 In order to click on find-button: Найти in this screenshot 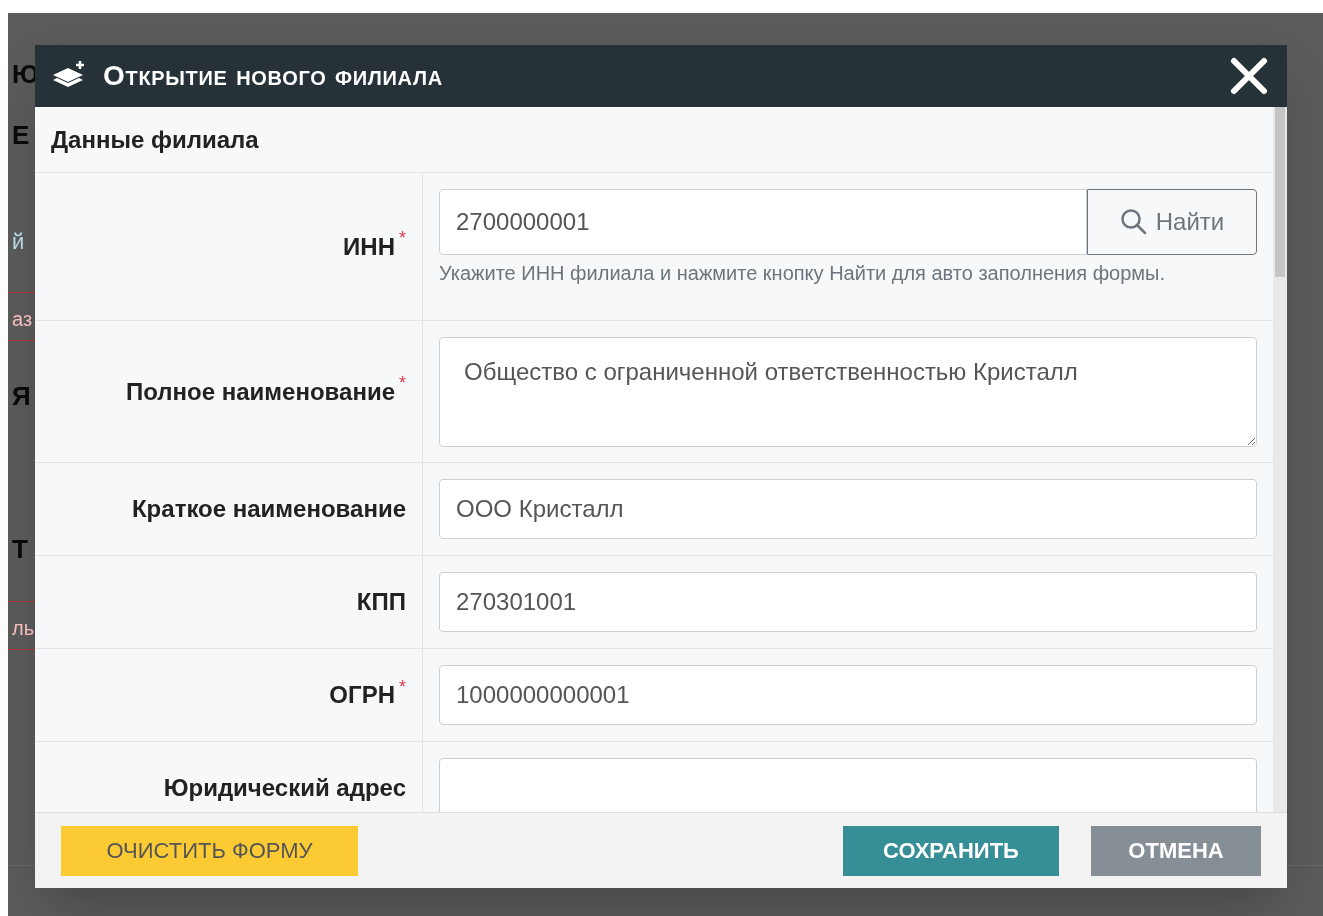, I will do `click(1172, 222)`.